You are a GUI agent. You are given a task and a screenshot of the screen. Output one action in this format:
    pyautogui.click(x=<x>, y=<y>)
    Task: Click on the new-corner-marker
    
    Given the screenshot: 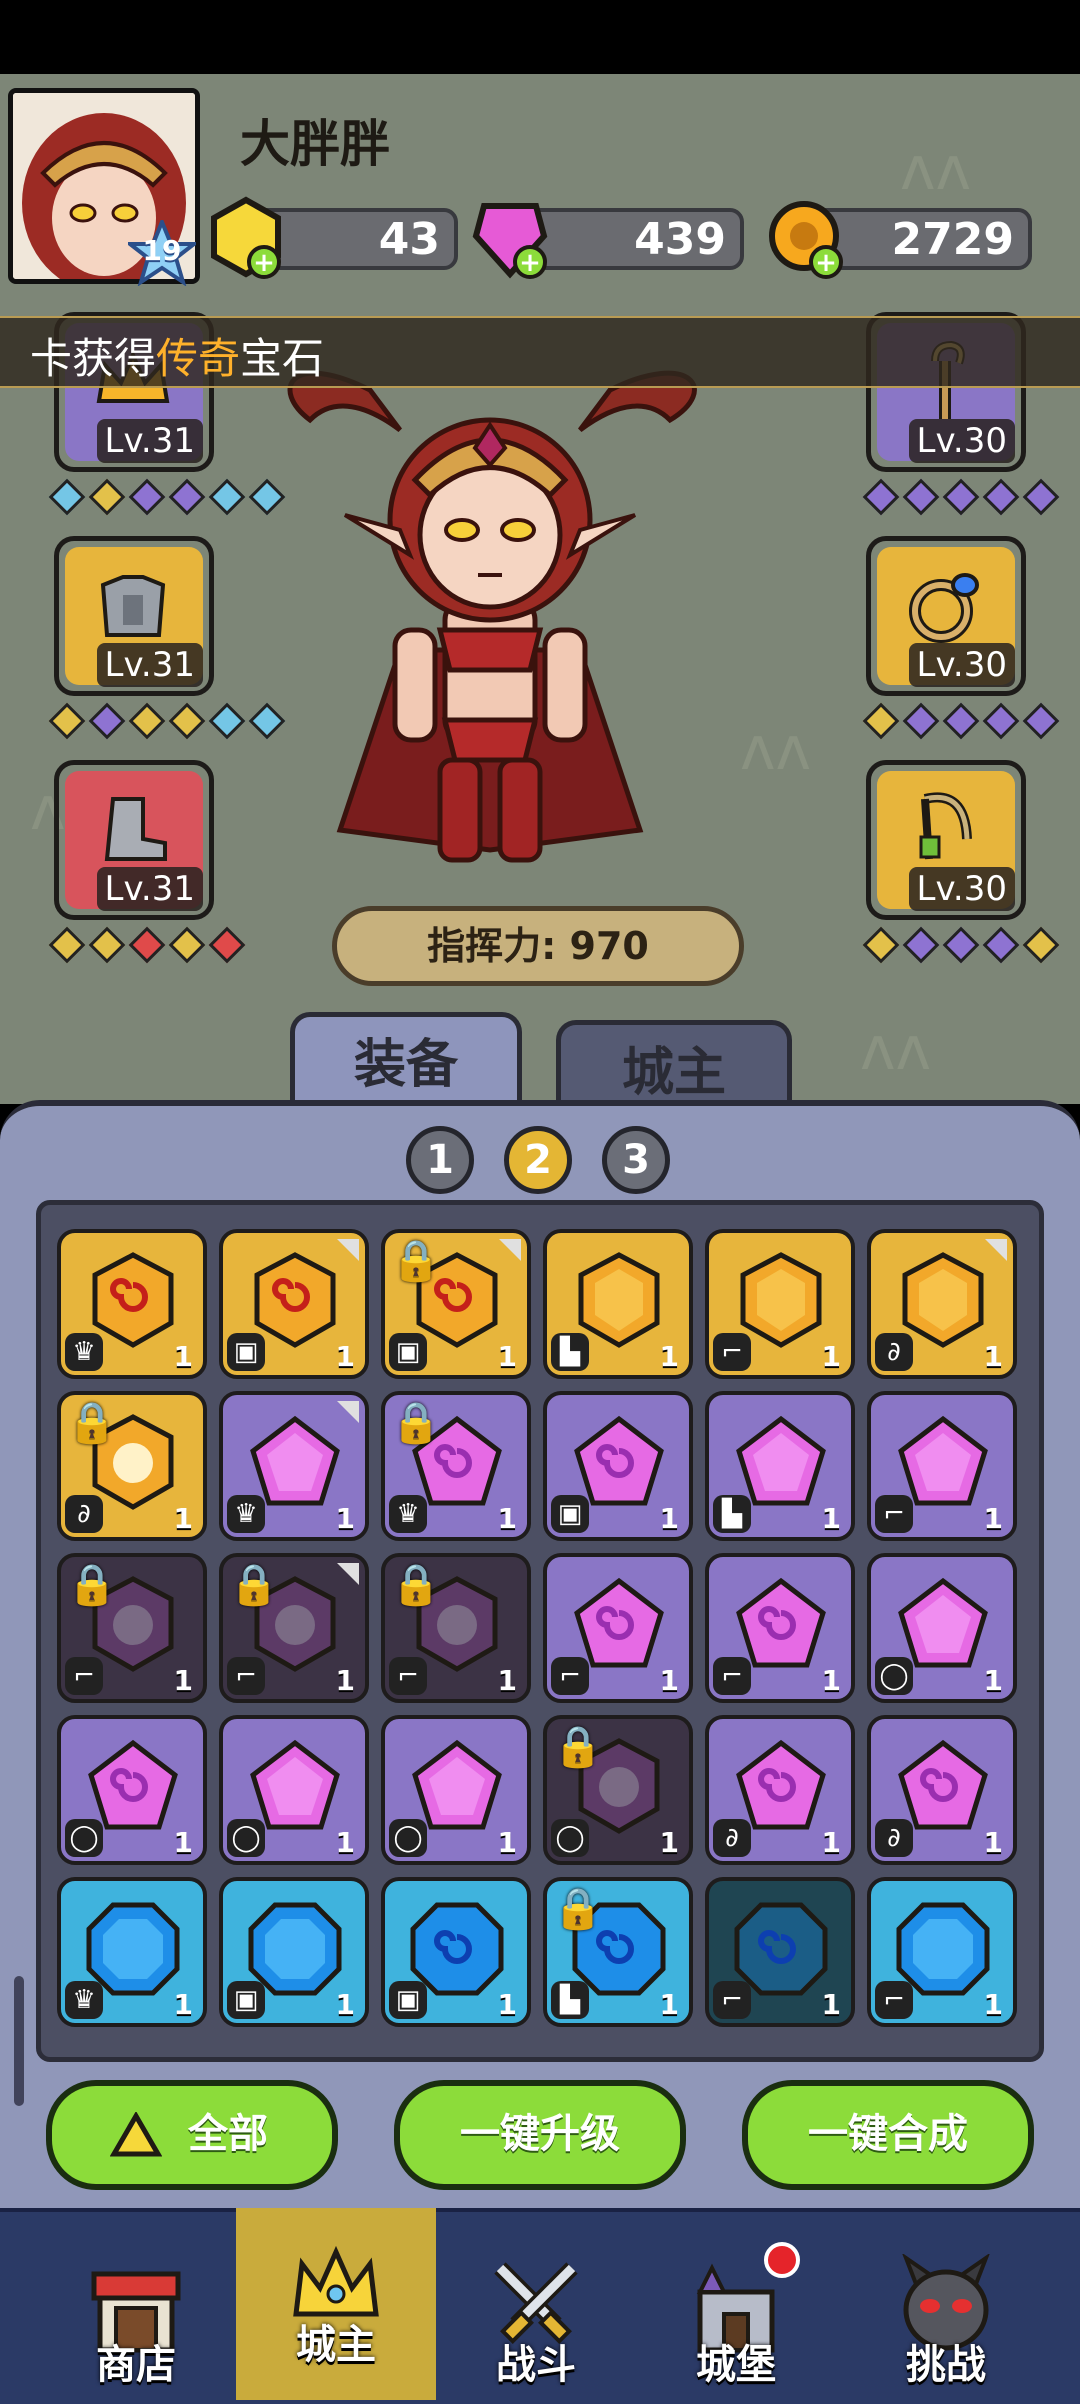 What is the action you would take?
    pyautogui.click(x=348, y=1250)
    